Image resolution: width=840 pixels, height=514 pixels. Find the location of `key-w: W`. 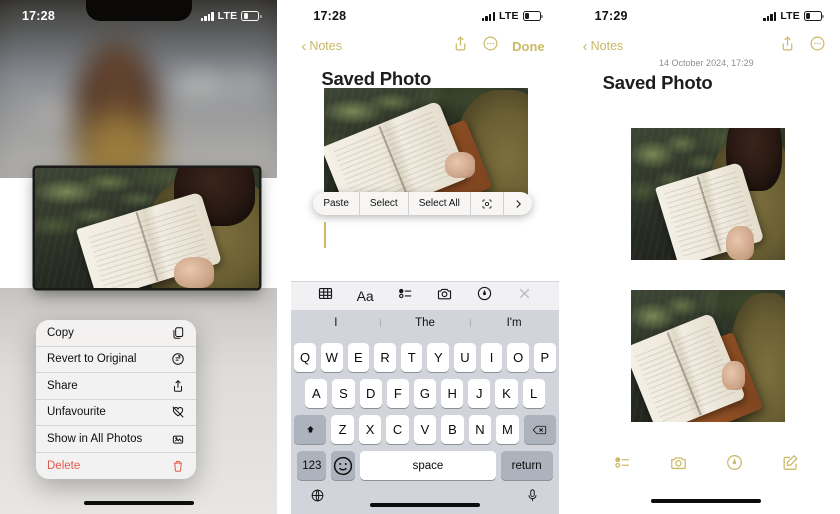

key-w: W is located at coordinates (331, 357).